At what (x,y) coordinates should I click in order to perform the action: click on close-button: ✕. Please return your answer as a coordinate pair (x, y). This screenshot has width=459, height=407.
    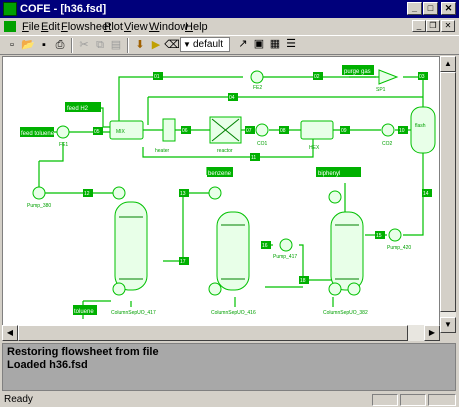
    Looking at the image, I should click on (448, 8).